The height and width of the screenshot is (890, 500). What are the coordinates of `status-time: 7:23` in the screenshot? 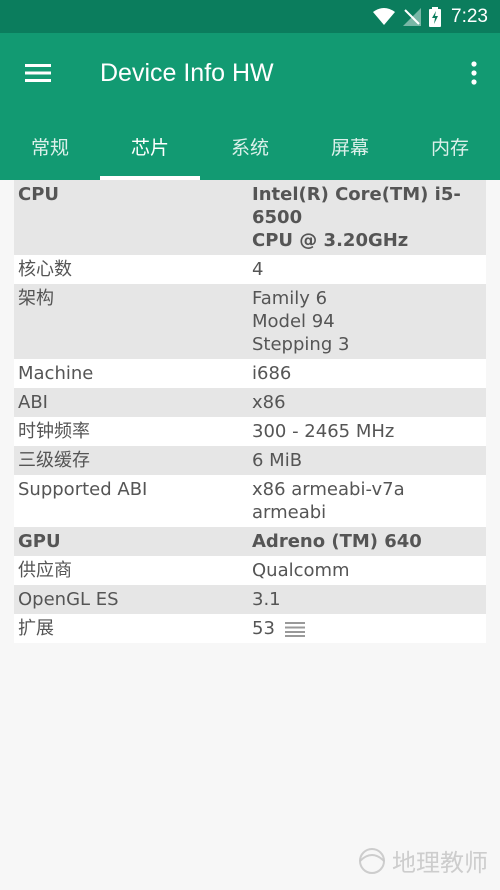 It's located at (469, 16).